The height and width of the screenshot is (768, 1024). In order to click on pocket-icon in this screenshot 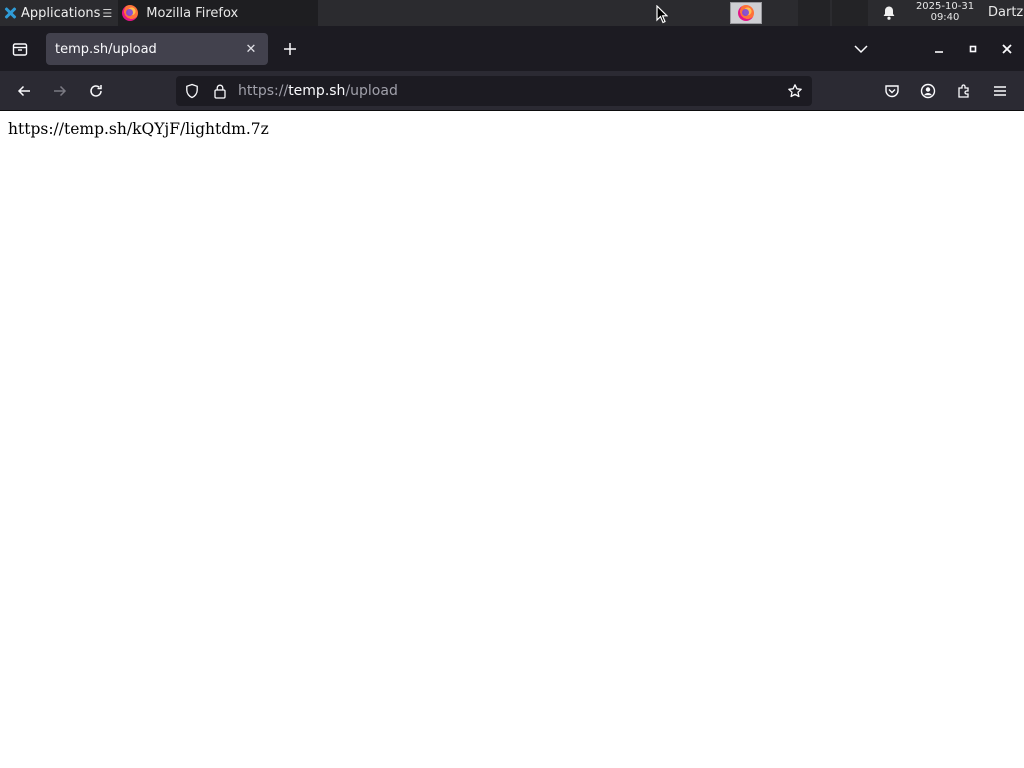, I will do `click(892, 91)`.